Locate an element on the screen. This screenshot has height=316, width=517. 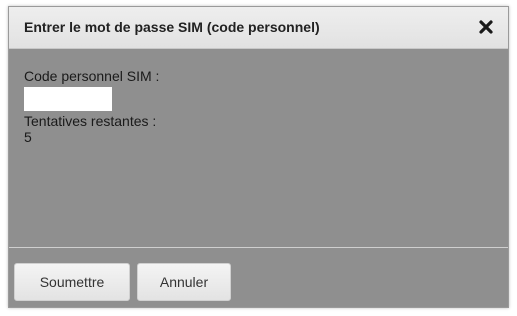
pin-label: Code personnel SIM : is located at coordinates (92, 76).